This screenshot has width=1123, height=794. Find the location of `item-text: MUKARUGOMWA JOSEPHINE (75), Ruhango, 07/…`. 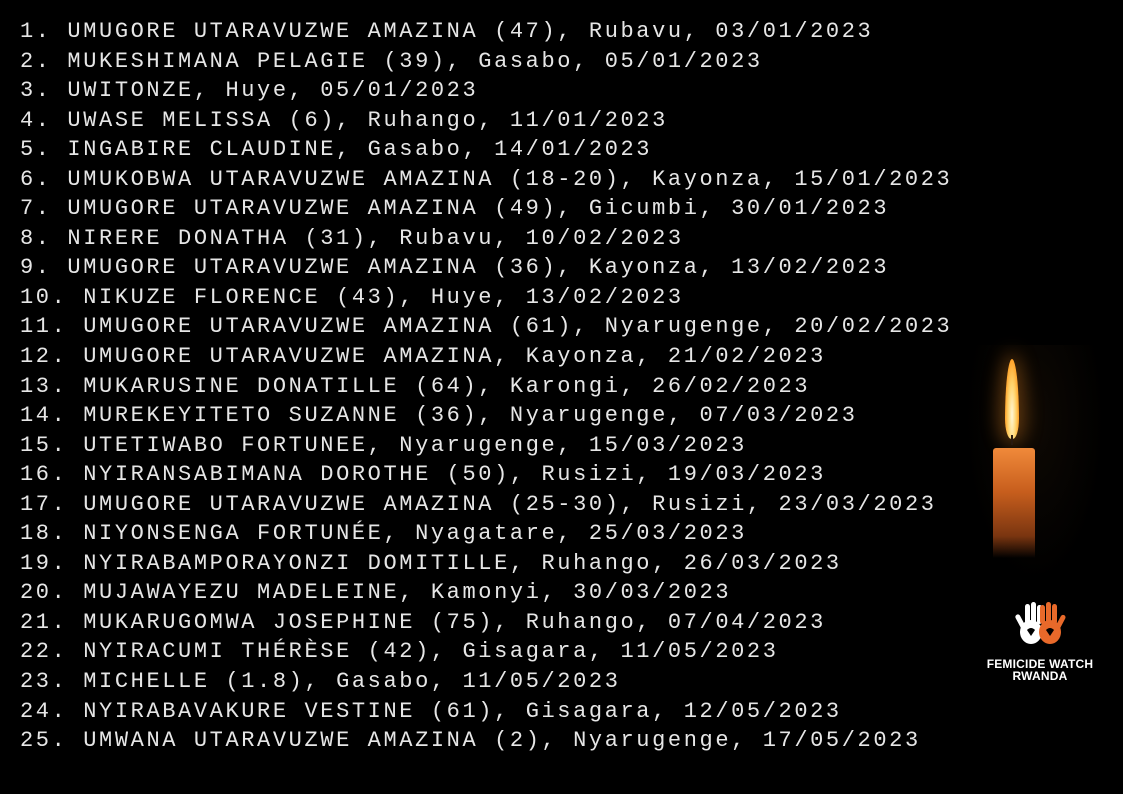

item-text: MUKARUGOMWA JOSEPHINE (75), Ruhango, 07/… is located at coordinates (454, 622).